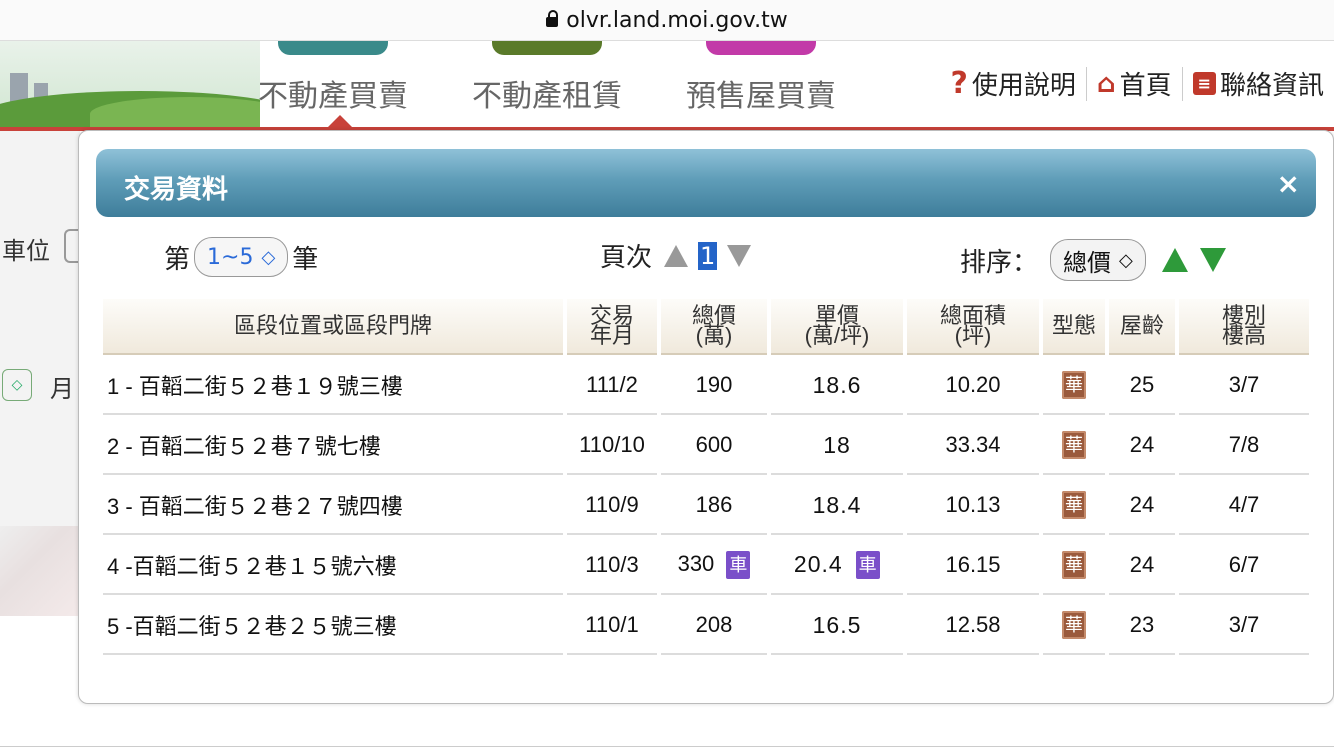 The image size is (1334, 750). I want to click on dialog-title-bar: 交易資料 ×, so click(706, 183).